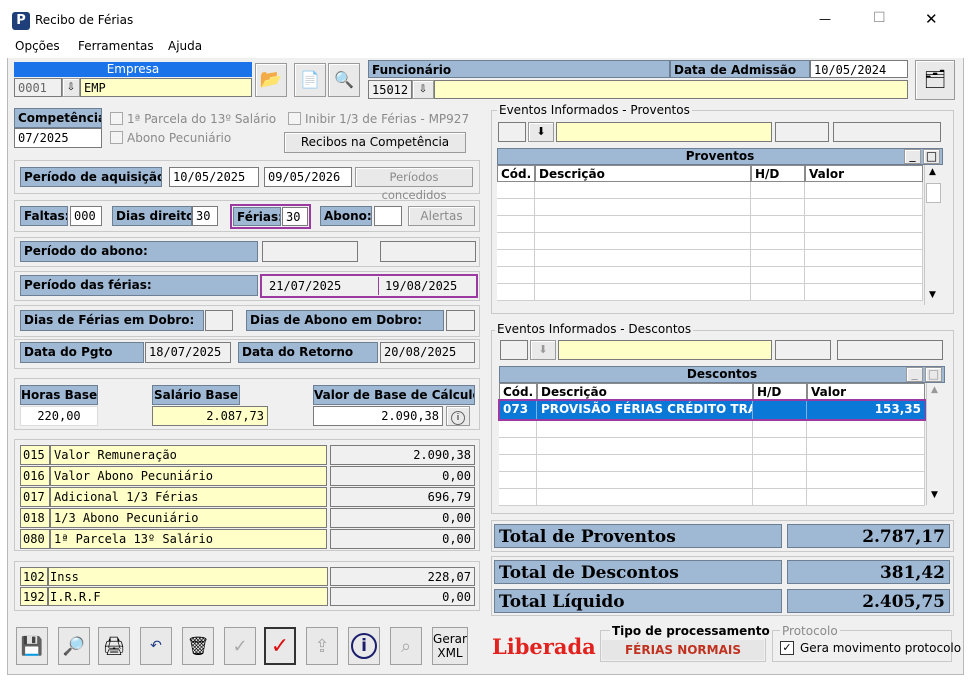  I want to click on abono-checkbox, so click(116, 137).